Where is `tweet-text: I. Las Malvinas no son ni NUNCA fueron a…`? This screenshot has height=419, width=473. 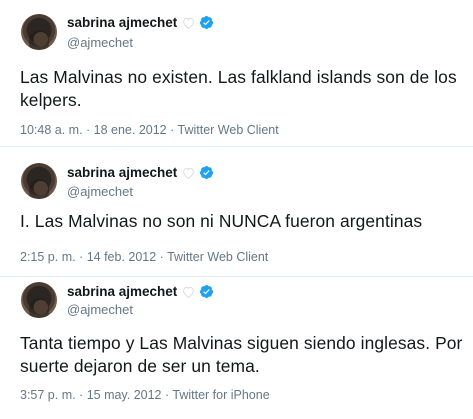
tweet-text: I. Las Malvinas no son ni NUNCA fueron a… is located at coordinates (221, 221).